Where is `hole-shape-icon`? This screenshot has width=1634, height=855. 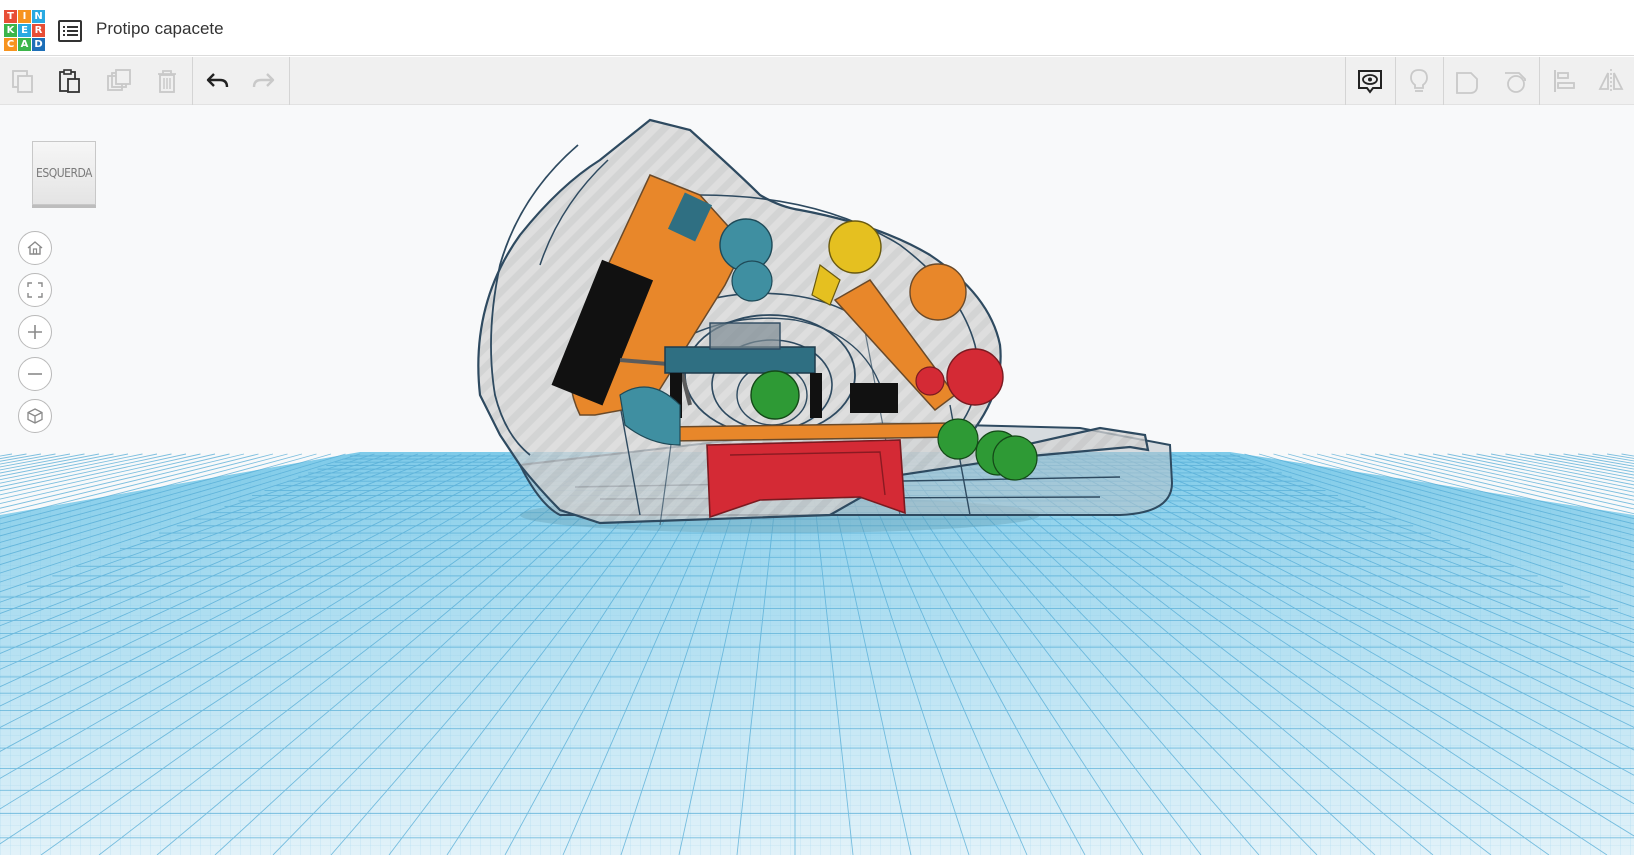 hole-shape-icon is located at coordinates (1515, 81).